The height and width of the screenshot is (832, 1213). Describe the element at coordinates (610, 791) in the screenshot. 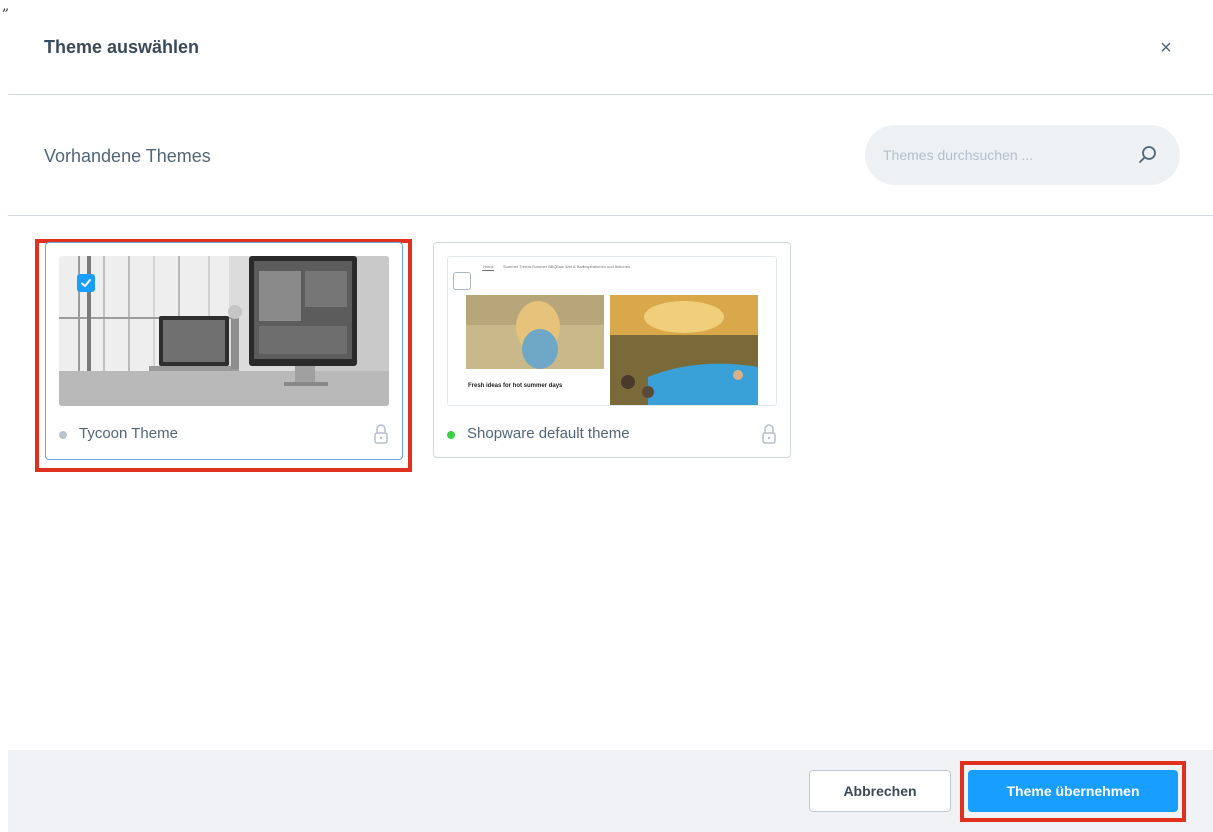

I see `modal-footer: Abbrechen Theme übernehmen` at that location.